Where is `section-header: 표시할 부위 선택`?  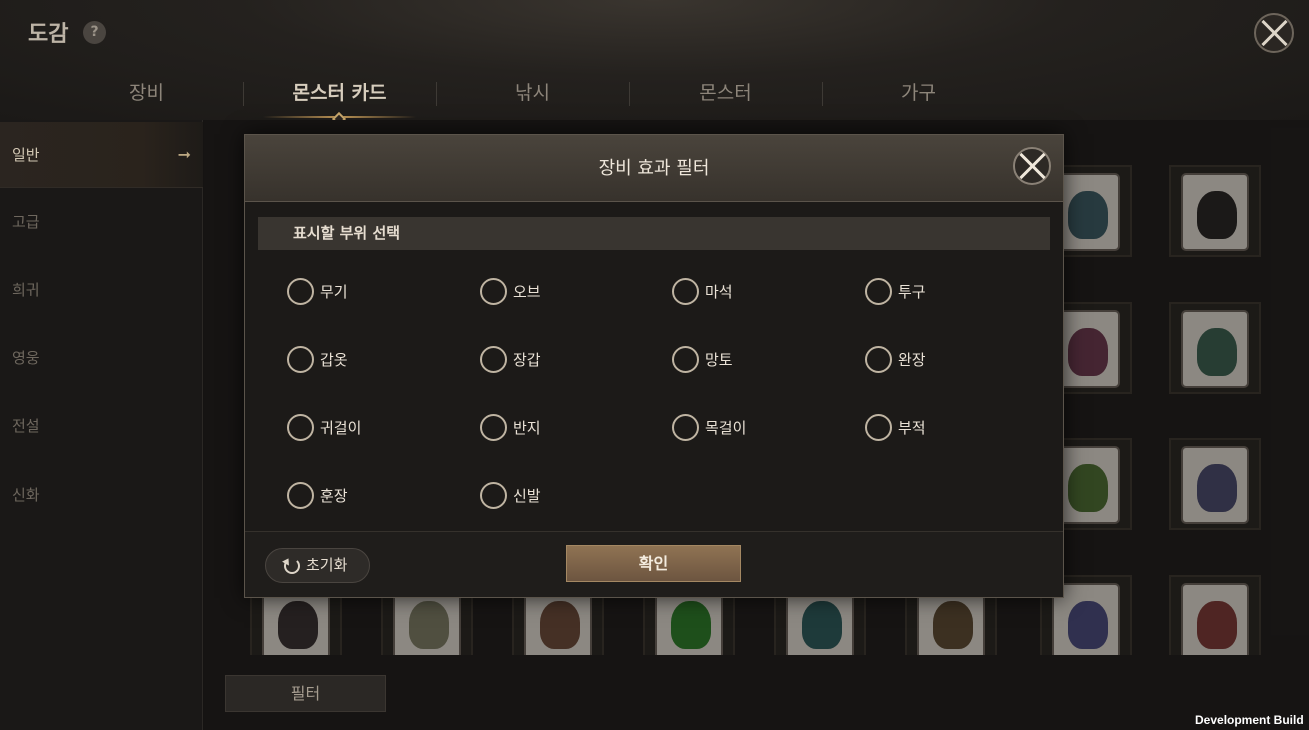
section-header: 표시할 부위 선택 is located at coordinates (654, 233).